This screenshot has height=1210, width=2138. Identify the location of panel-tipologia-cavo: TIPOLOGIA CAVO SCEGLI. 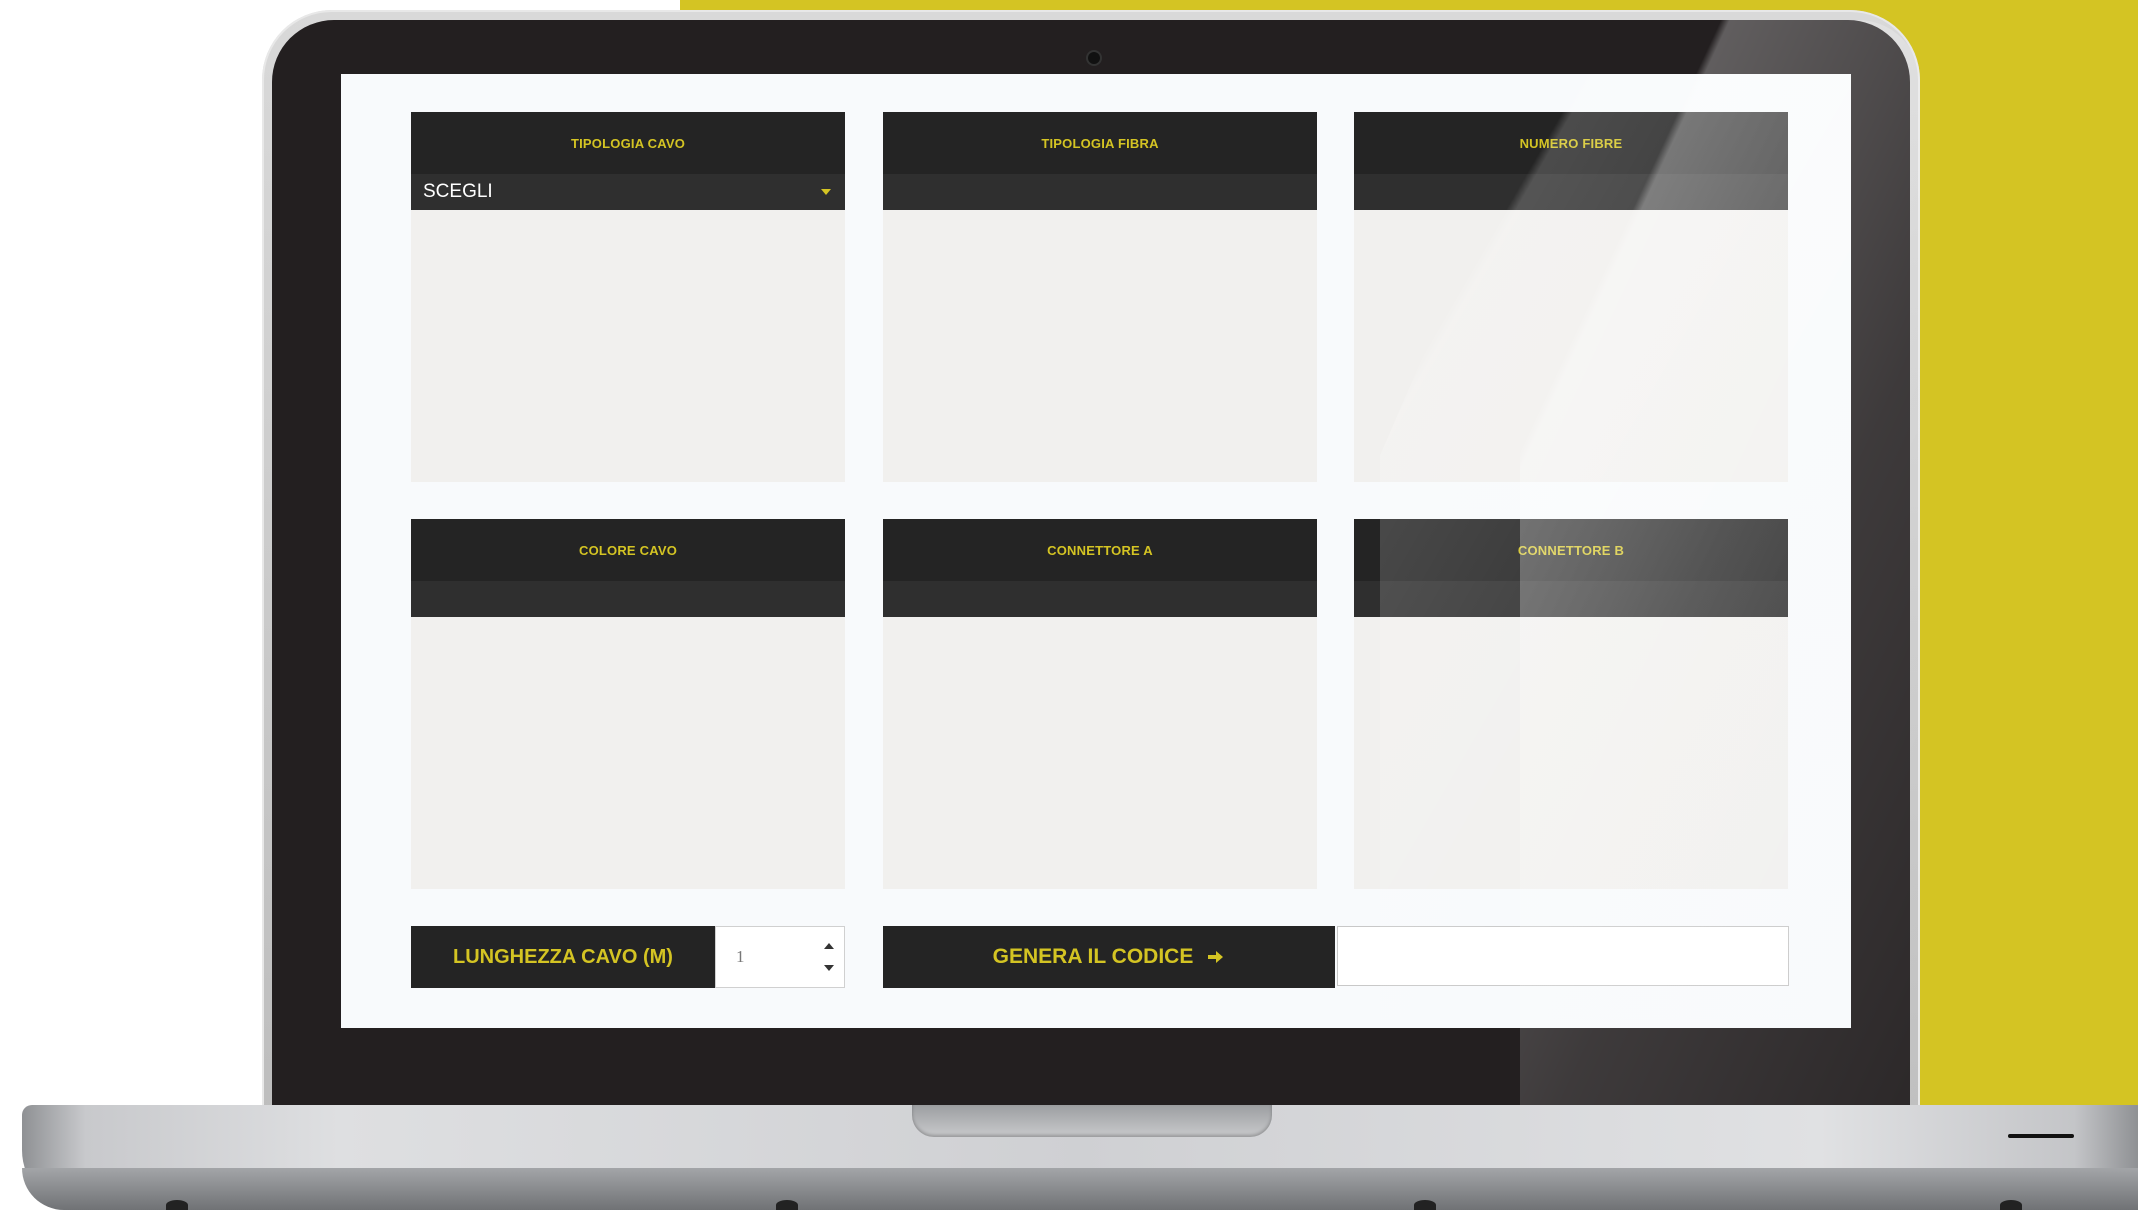
(628, 297).